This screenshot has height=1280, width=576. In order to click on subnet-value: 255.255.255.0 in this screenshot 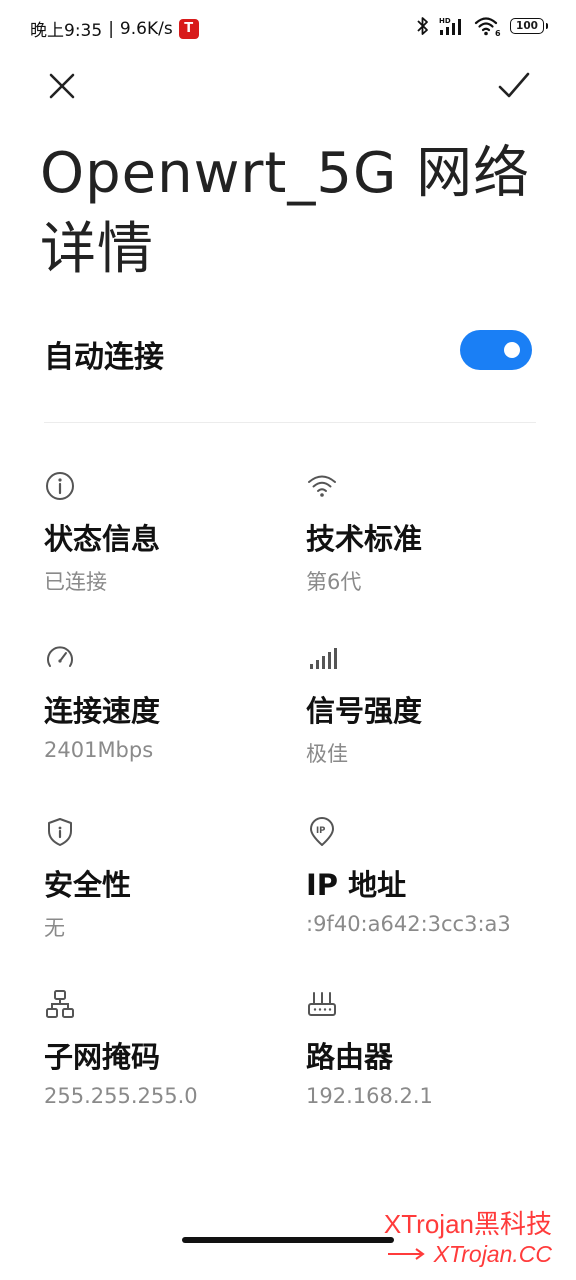, I will do `click(121, 1096)`.